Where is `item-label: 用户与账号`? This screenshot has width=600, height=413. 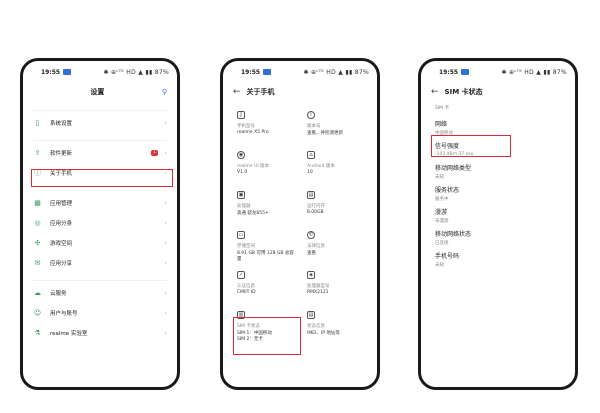 item-label: 用户与账号 is located at coordinates (64, 314).